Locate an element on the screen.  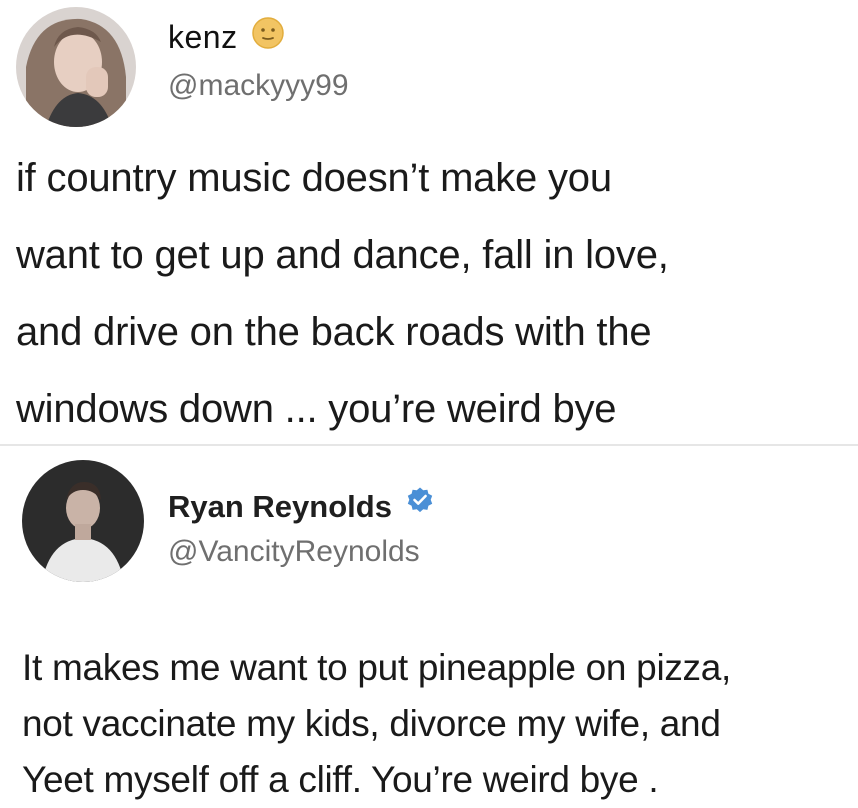
handle: @VancityReynolds is located at coordinates (294, 552).